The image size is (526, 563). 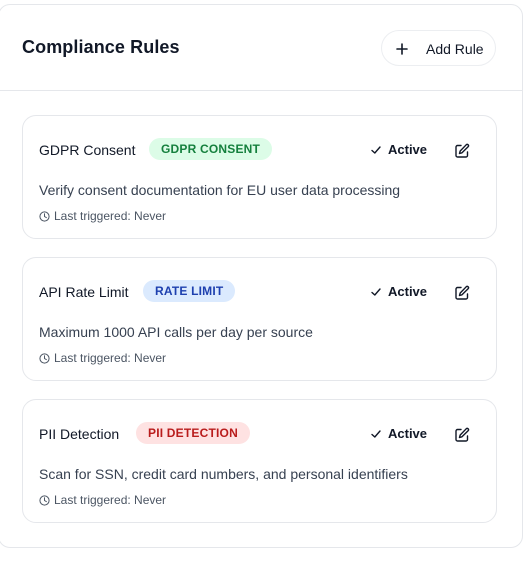 What do you see at coordinates (87, 150) in the screenshot?
I see `rule-name: GDPR Consent` at bounding box center [87, 150].